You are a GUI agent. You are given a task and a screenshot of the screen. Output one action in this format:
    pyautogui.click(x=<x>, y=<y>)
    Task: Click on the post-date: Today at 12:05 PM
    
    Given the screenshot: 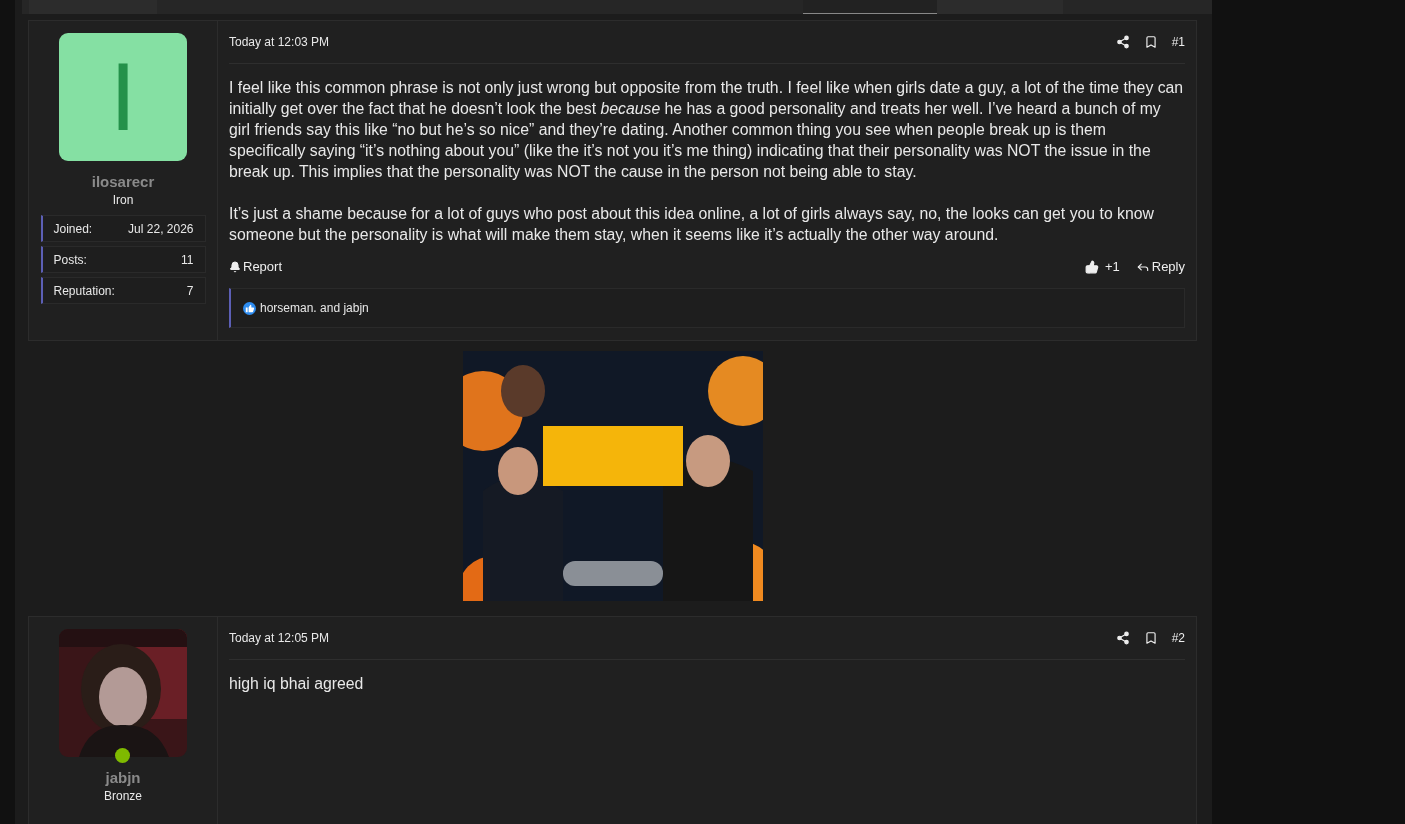 What is the action you would take?
    pyautogui.click(x=280, y=638)
    